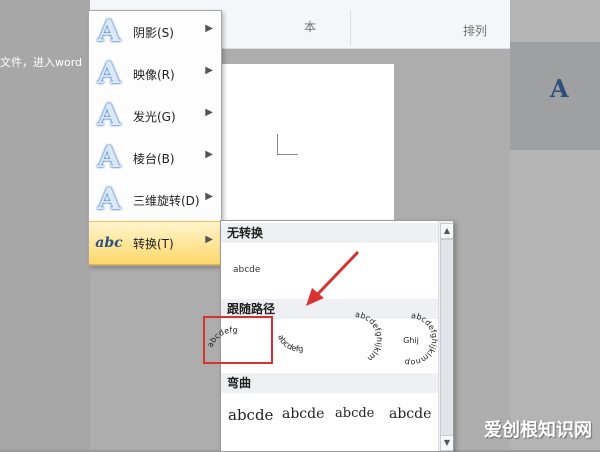 The width and height of the screenshot is (600, 452). I want to click on path-arch-up: abcdefg, so click(233, 339).